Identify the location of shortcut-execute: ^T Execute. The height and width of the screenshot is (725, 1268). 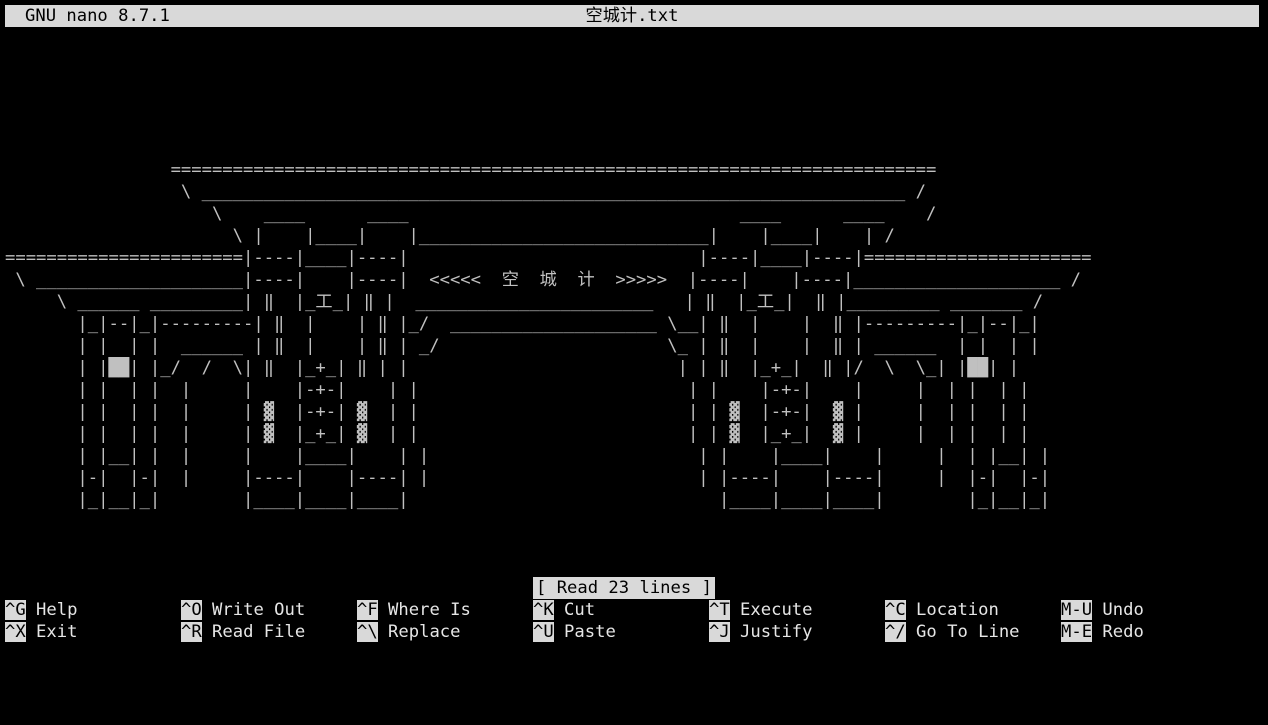
(761, 610).